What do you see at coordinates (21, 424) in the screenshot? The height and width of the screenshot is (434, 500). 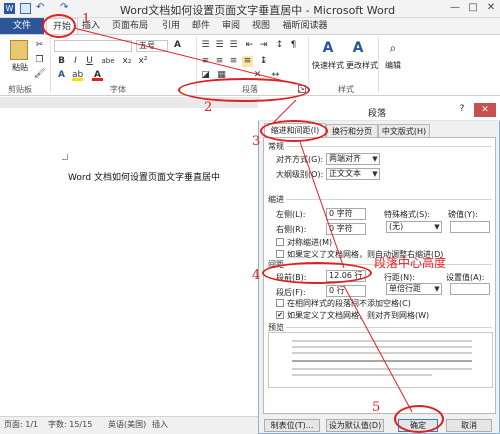 I see `page-count: 页面: 1/1` at bounding box center [21, 424].